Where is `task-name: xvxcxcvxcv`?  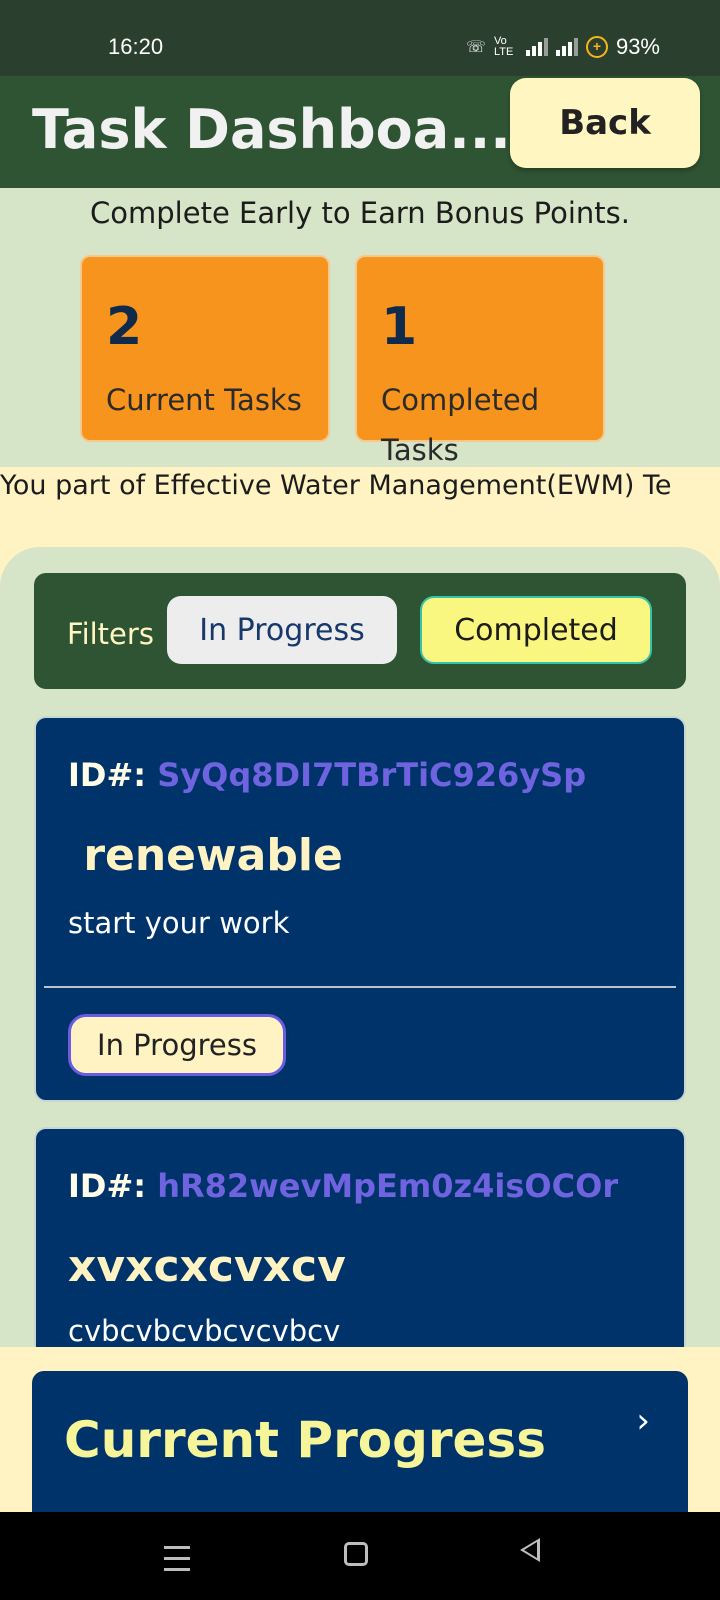 task-name: xvxcxcvxcv is located at coordinates (207, 1266).